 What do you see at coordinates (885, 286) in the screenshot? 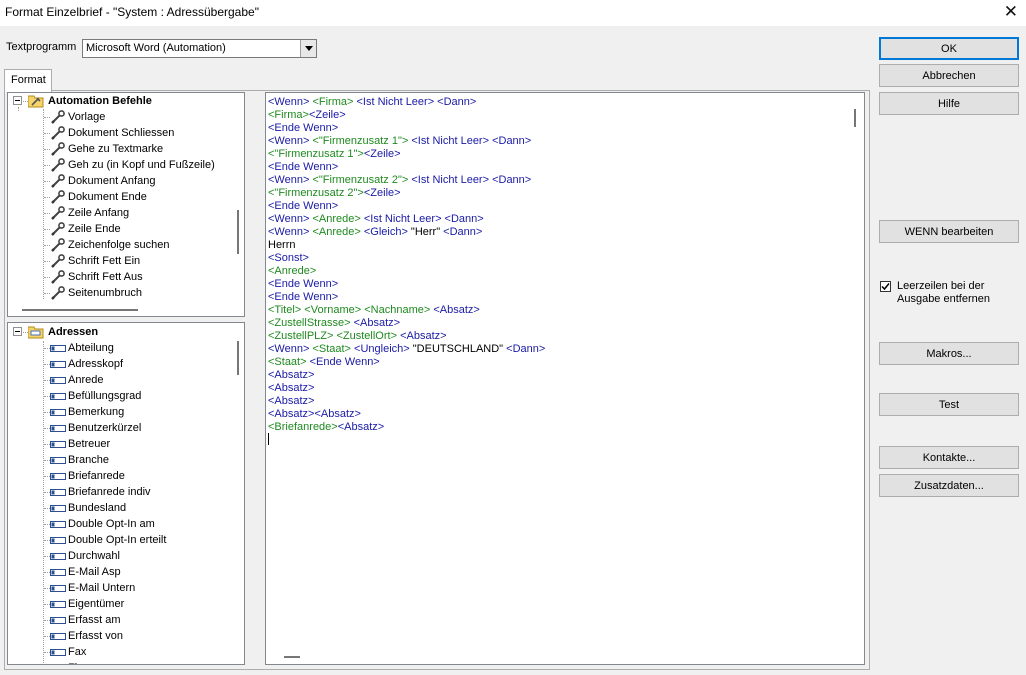
I see `remove-empty-lines-checkbox` at bounding box center [885, 286].